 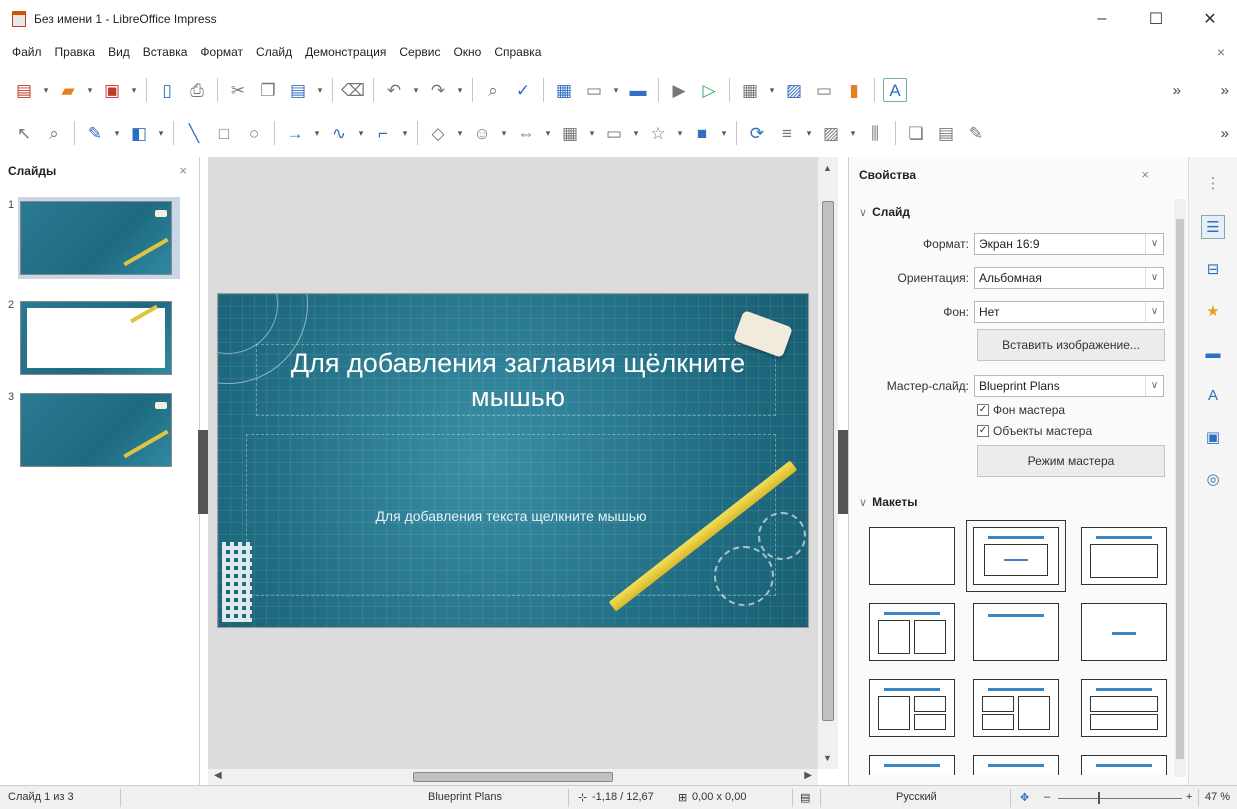 I want to click on scroll-down-icon: ▼, so click(x=827, y=758).